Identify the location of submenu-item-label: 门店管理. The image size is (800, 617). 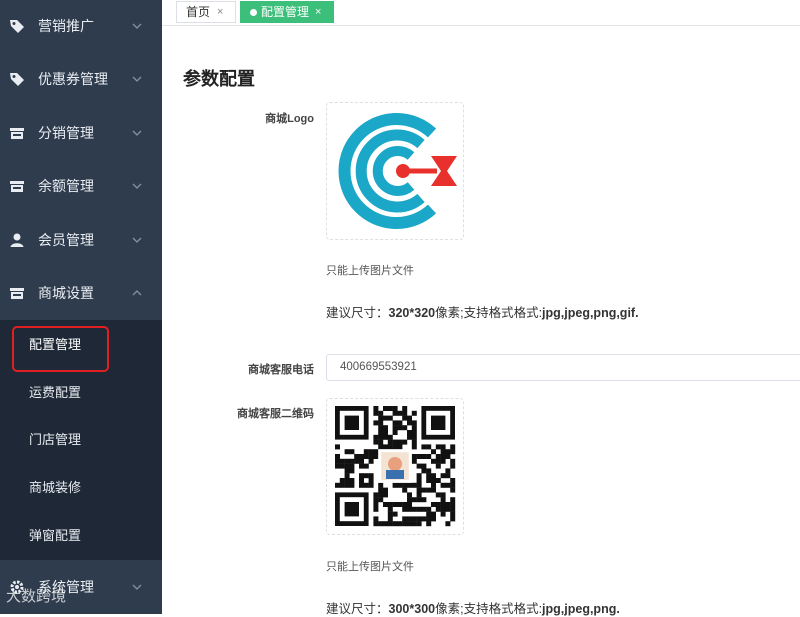
(55, 439).